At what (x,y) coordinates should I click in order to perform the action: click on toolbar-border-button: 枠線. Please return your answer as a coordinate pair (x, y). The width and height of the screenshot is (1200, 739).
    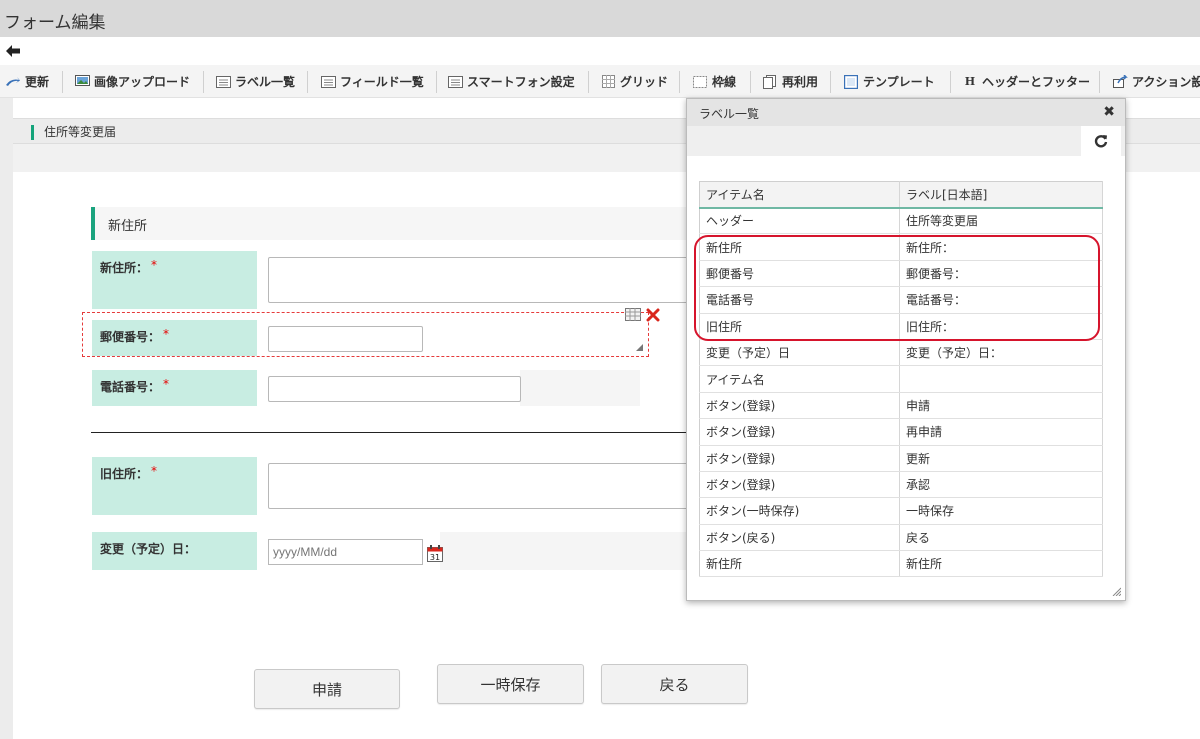
    Looking at the image, I should click on (714, 81).